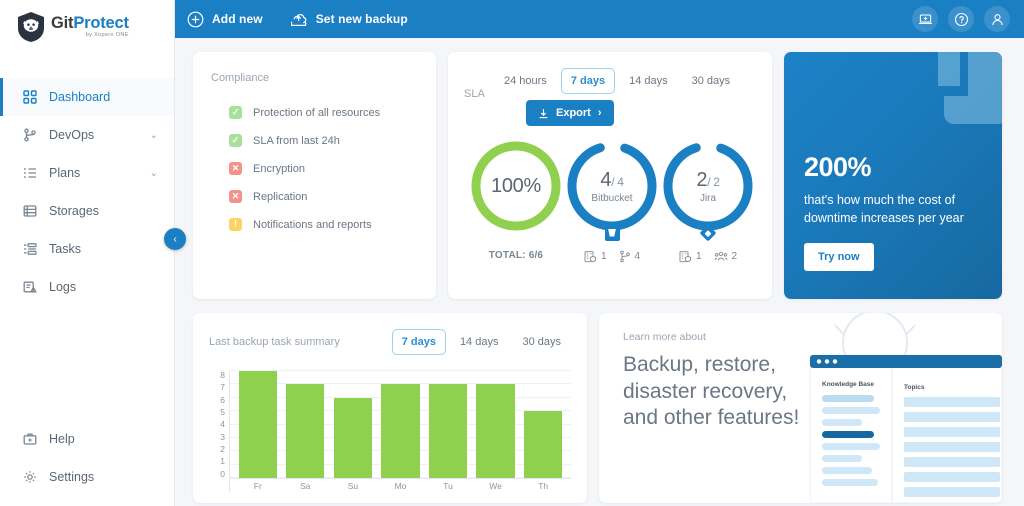 The width and height of the screenshot is (1024, 506). Describe the element at coordinates (648, 81) in the screenshot. I see `sla-filter-14-days: 14 days` at that location.